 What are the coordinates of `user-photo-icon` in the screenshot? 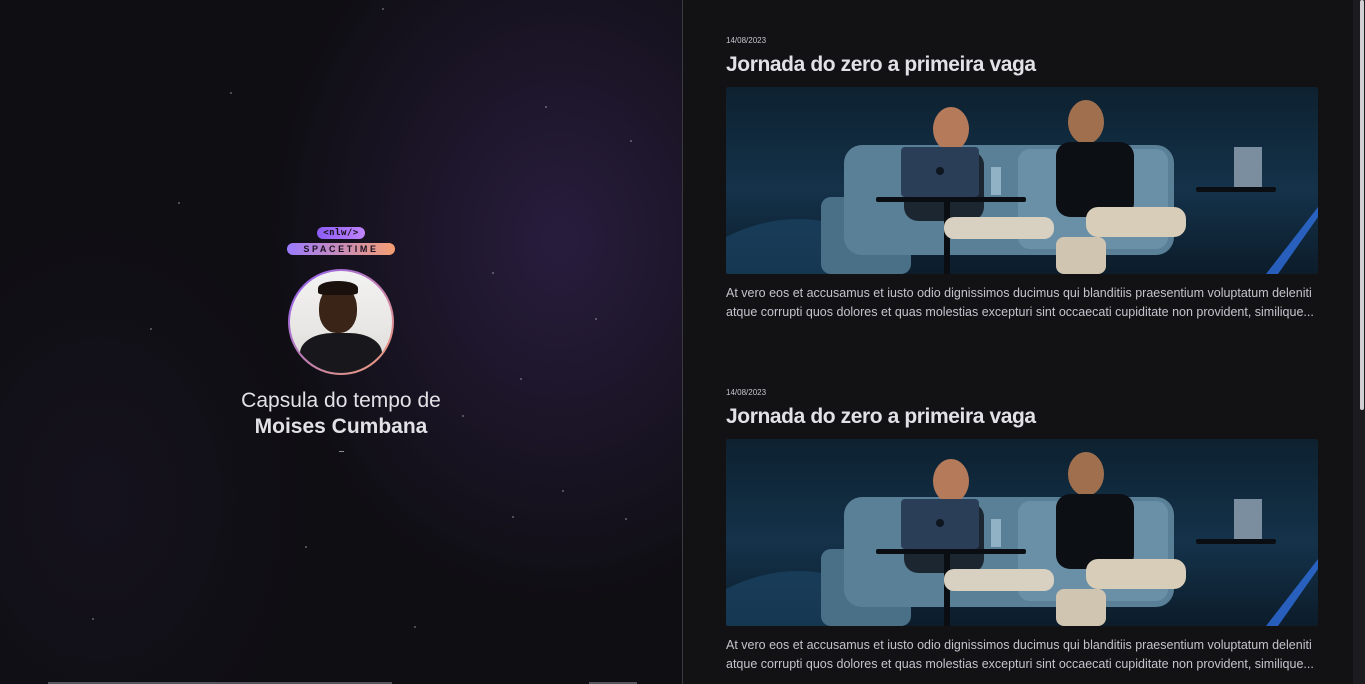 It's located at (341, 322).